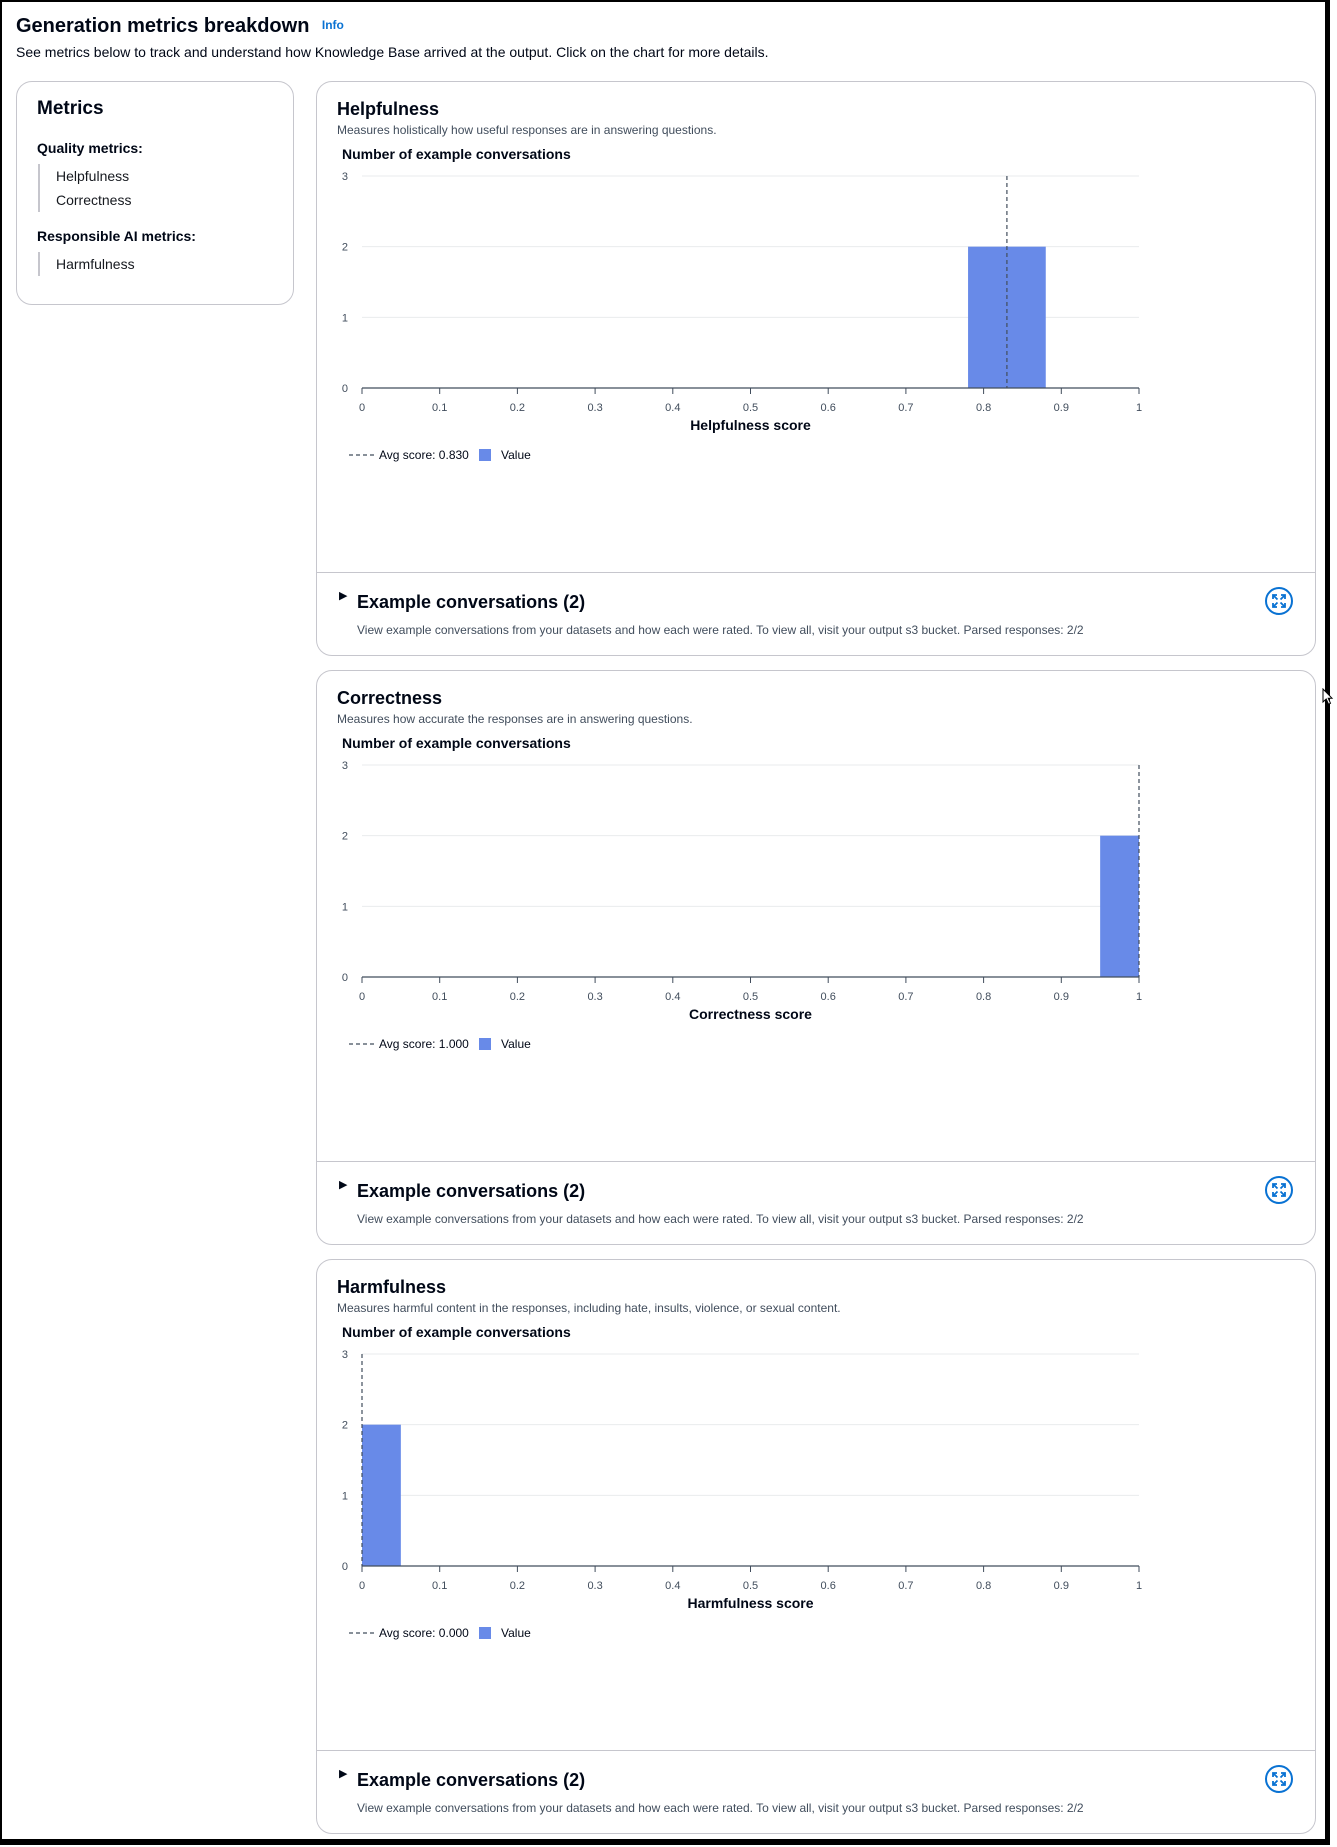 This screenshot has width=1337, height=1847. I want to click on nav-group-quality: Quality metrics:, so click(90, 148).